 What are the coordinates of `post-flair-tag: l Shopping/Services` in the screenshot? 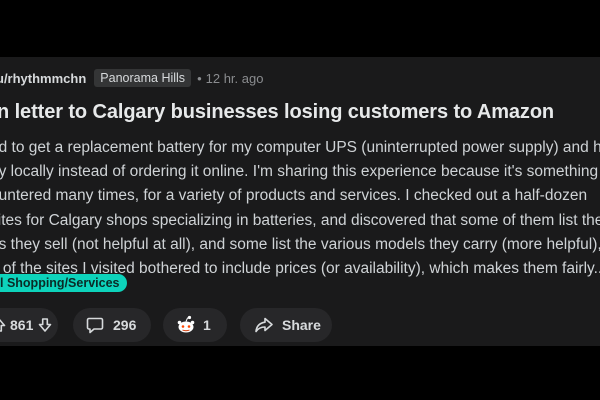 It's located at (64, 283).